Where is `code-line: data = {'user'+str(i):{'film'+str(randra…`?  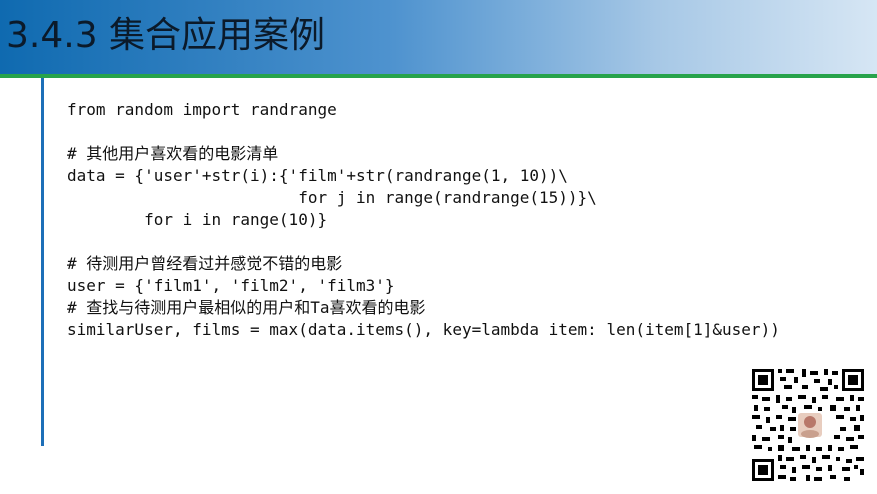
code-line: data = {'user'+str(i):{'film'+str(randra… is located at coordinates (317, 175).